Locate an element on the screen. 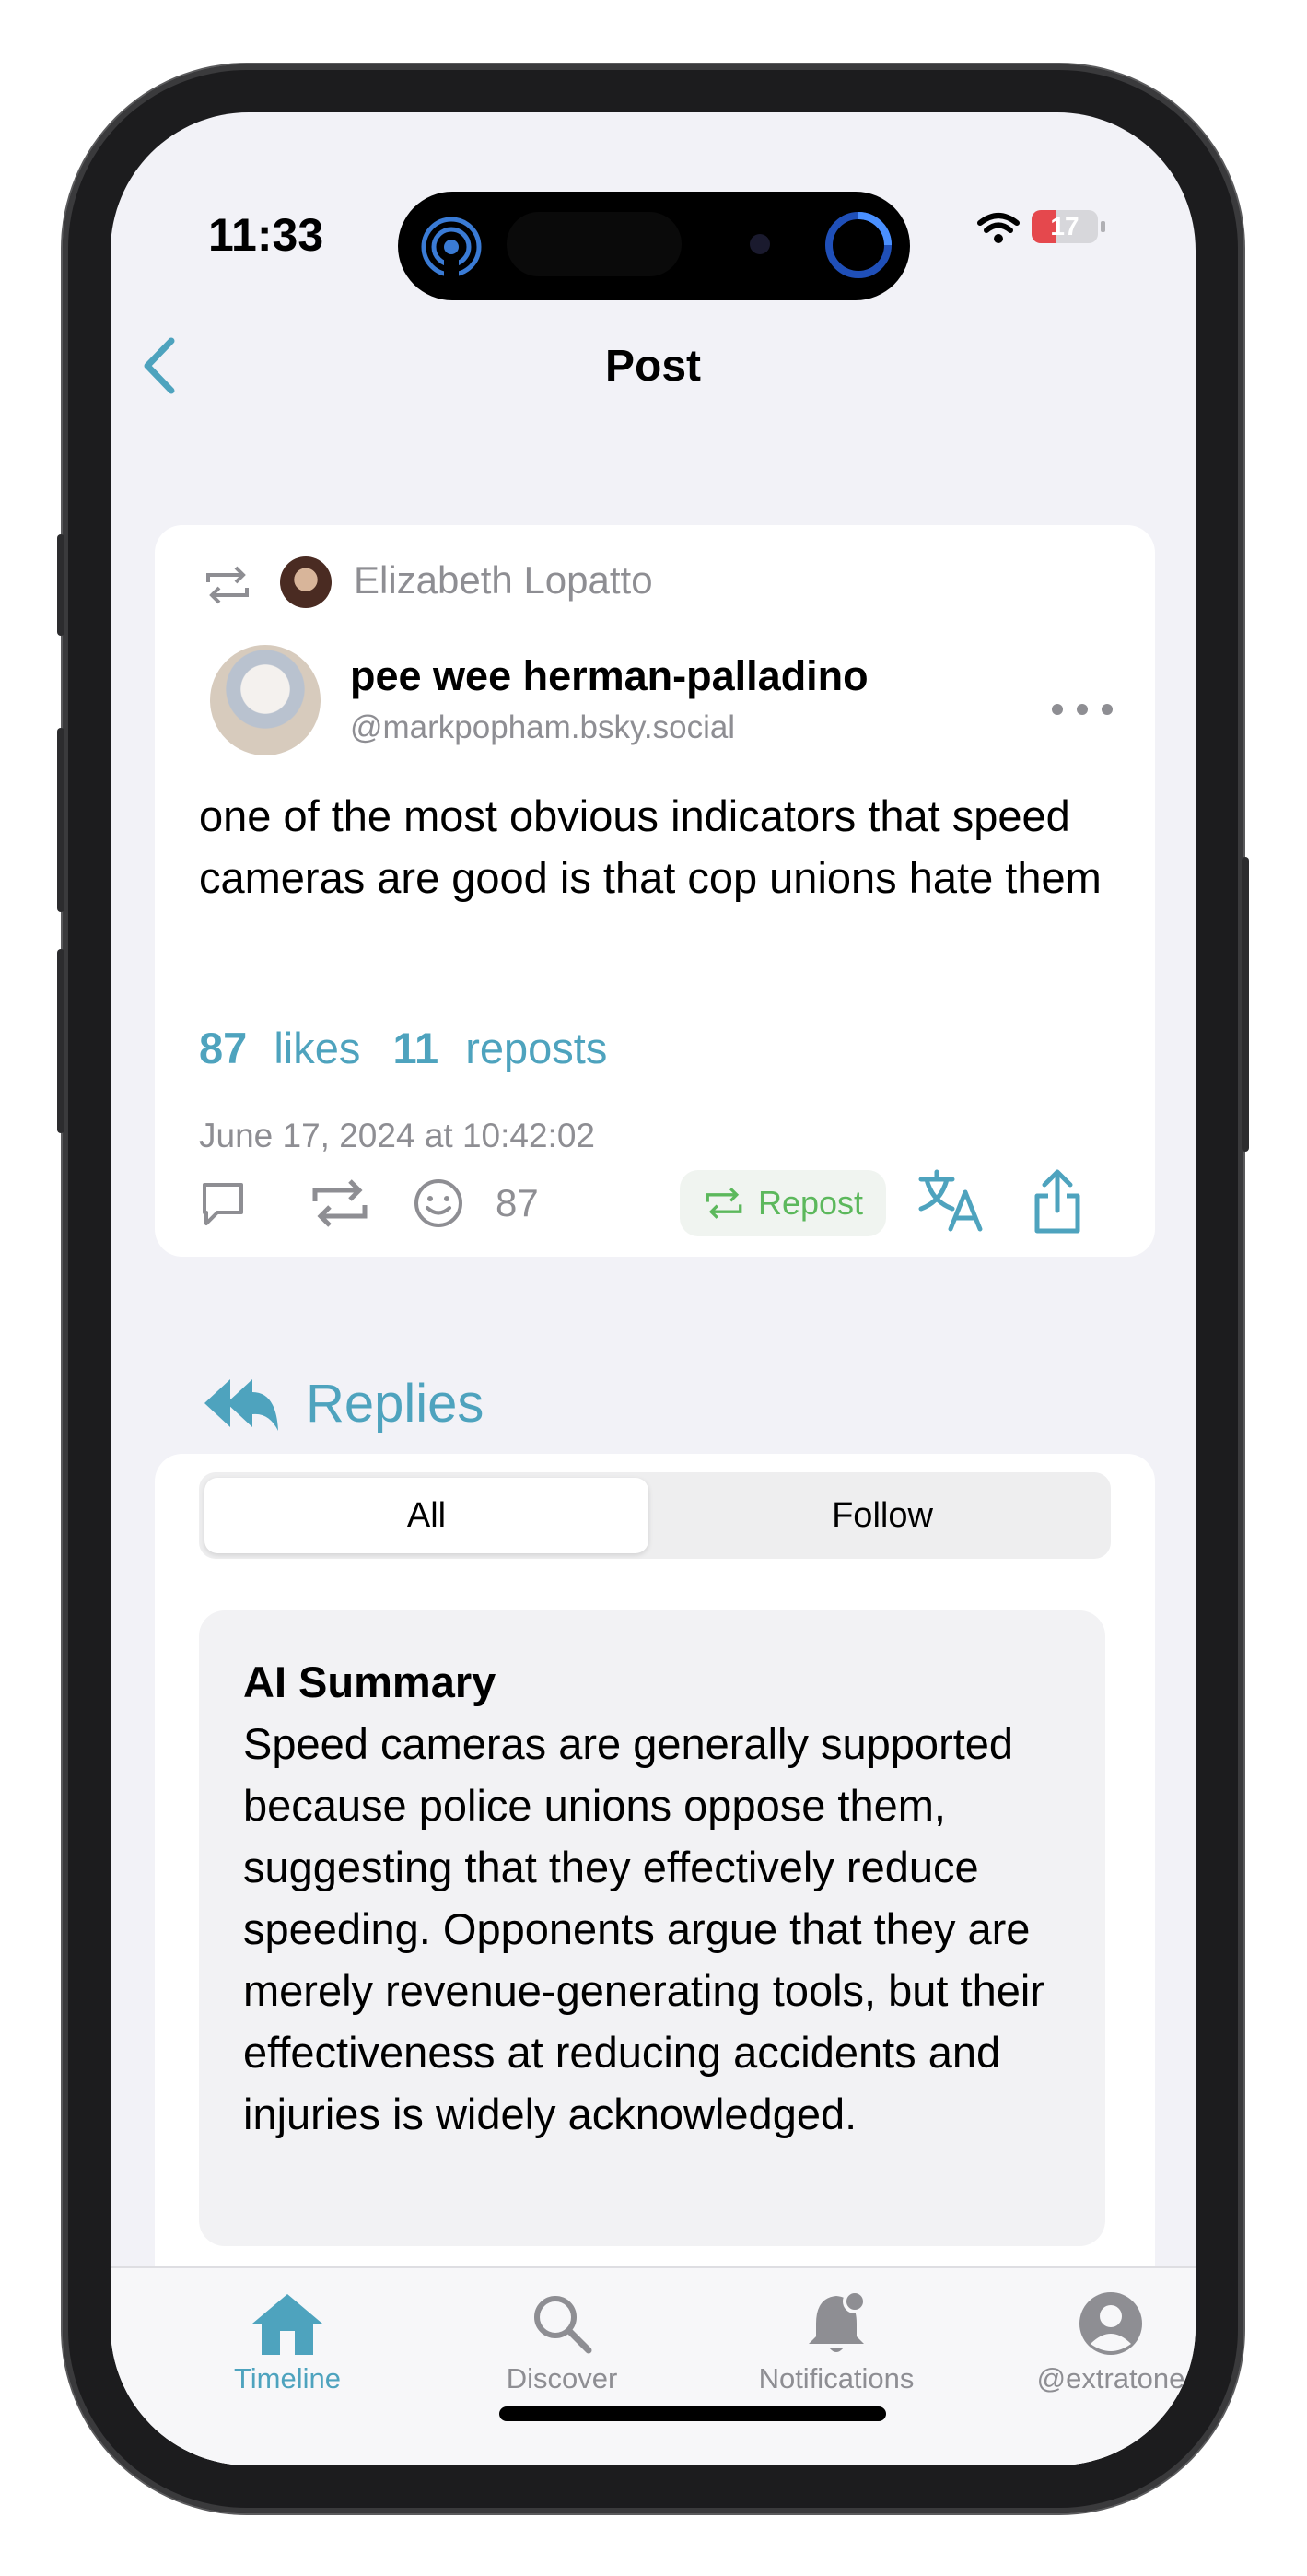 This screenshot has height=2576, width=1307. more-options-icon is located at coordinates (1082, 709).